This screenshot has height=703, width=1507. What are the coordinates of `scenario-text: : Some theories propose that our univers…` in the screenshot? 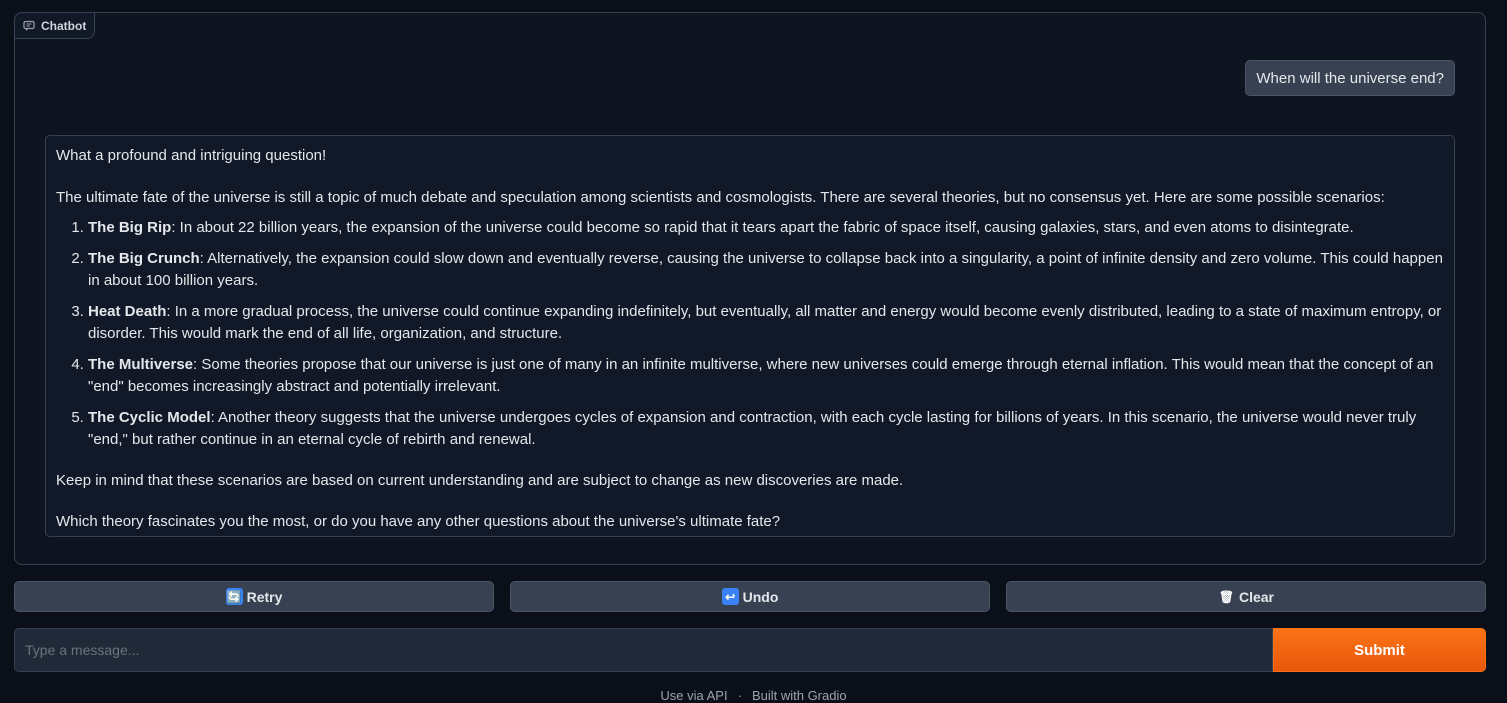 It's located at (761, 375).